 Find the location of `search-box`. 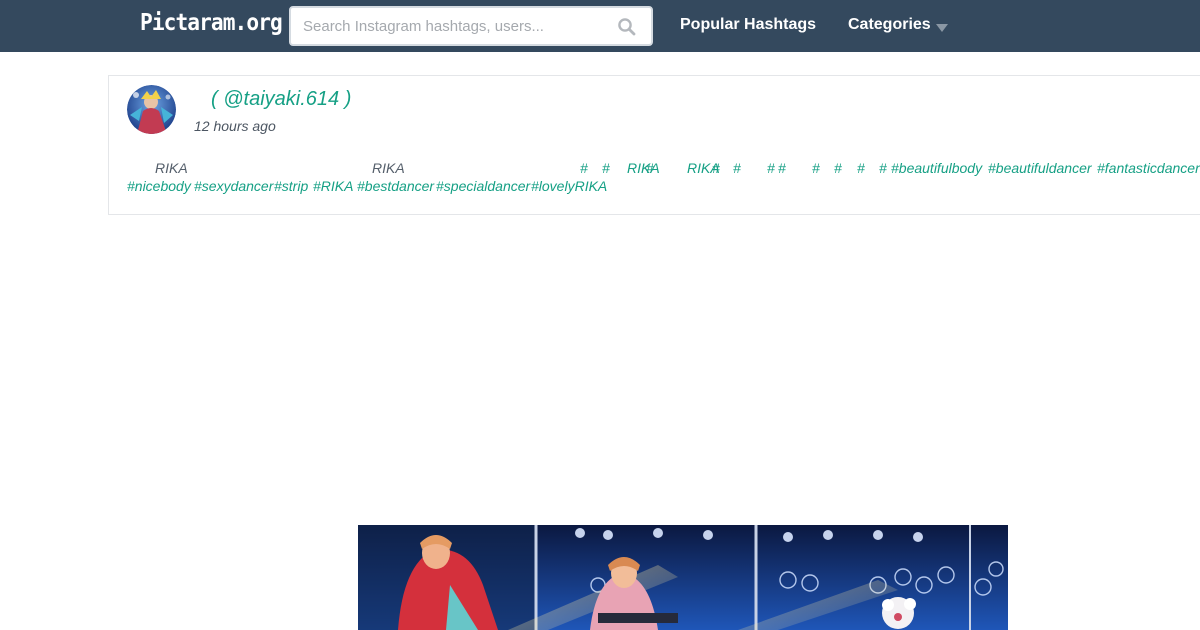

search-box is located at coordinates (471, 26).